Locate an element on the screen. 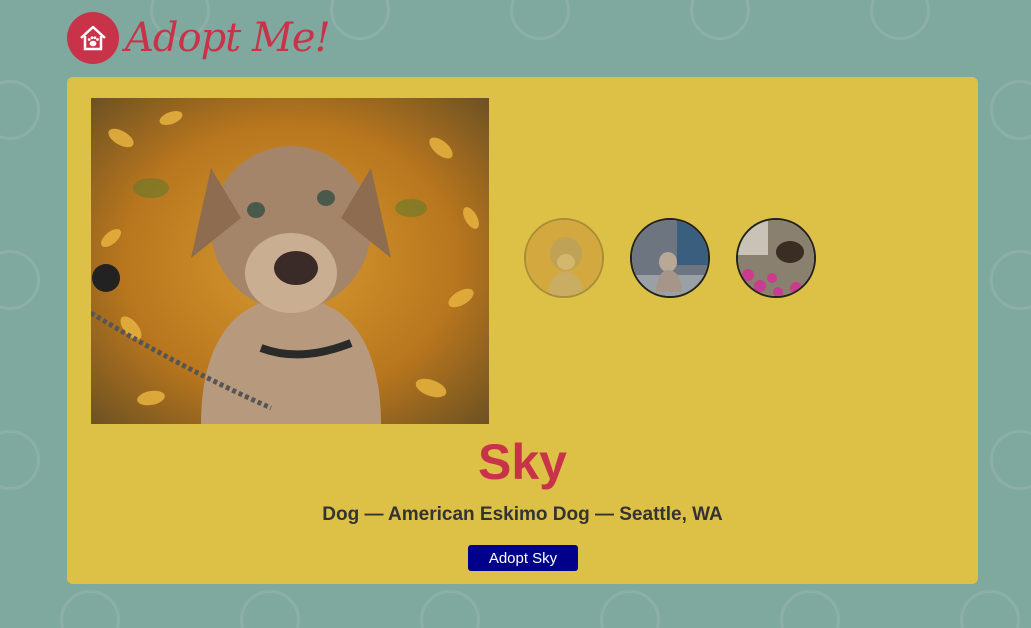  dog-in-leaves-photo is located at coordinates (564, 258).